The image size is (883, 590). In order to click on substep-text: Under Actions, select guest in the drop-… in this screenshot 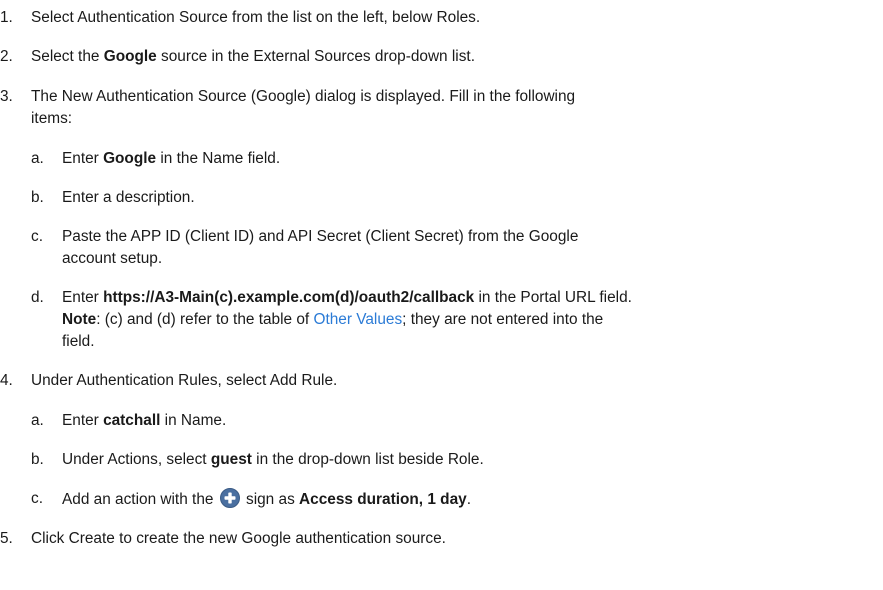, I will do `click(273, 459)`.